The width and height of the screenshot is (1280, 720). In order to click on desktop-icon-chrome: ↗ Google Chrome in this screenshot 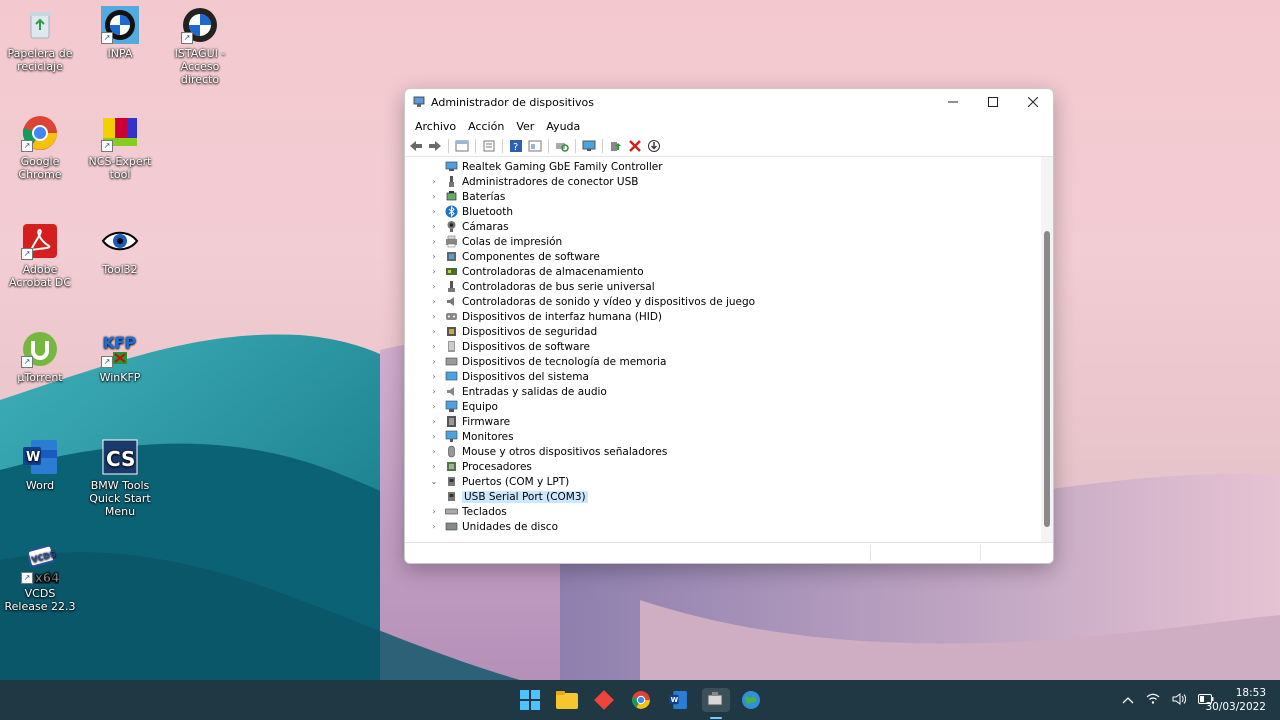, I will do `click(40, 147)`.